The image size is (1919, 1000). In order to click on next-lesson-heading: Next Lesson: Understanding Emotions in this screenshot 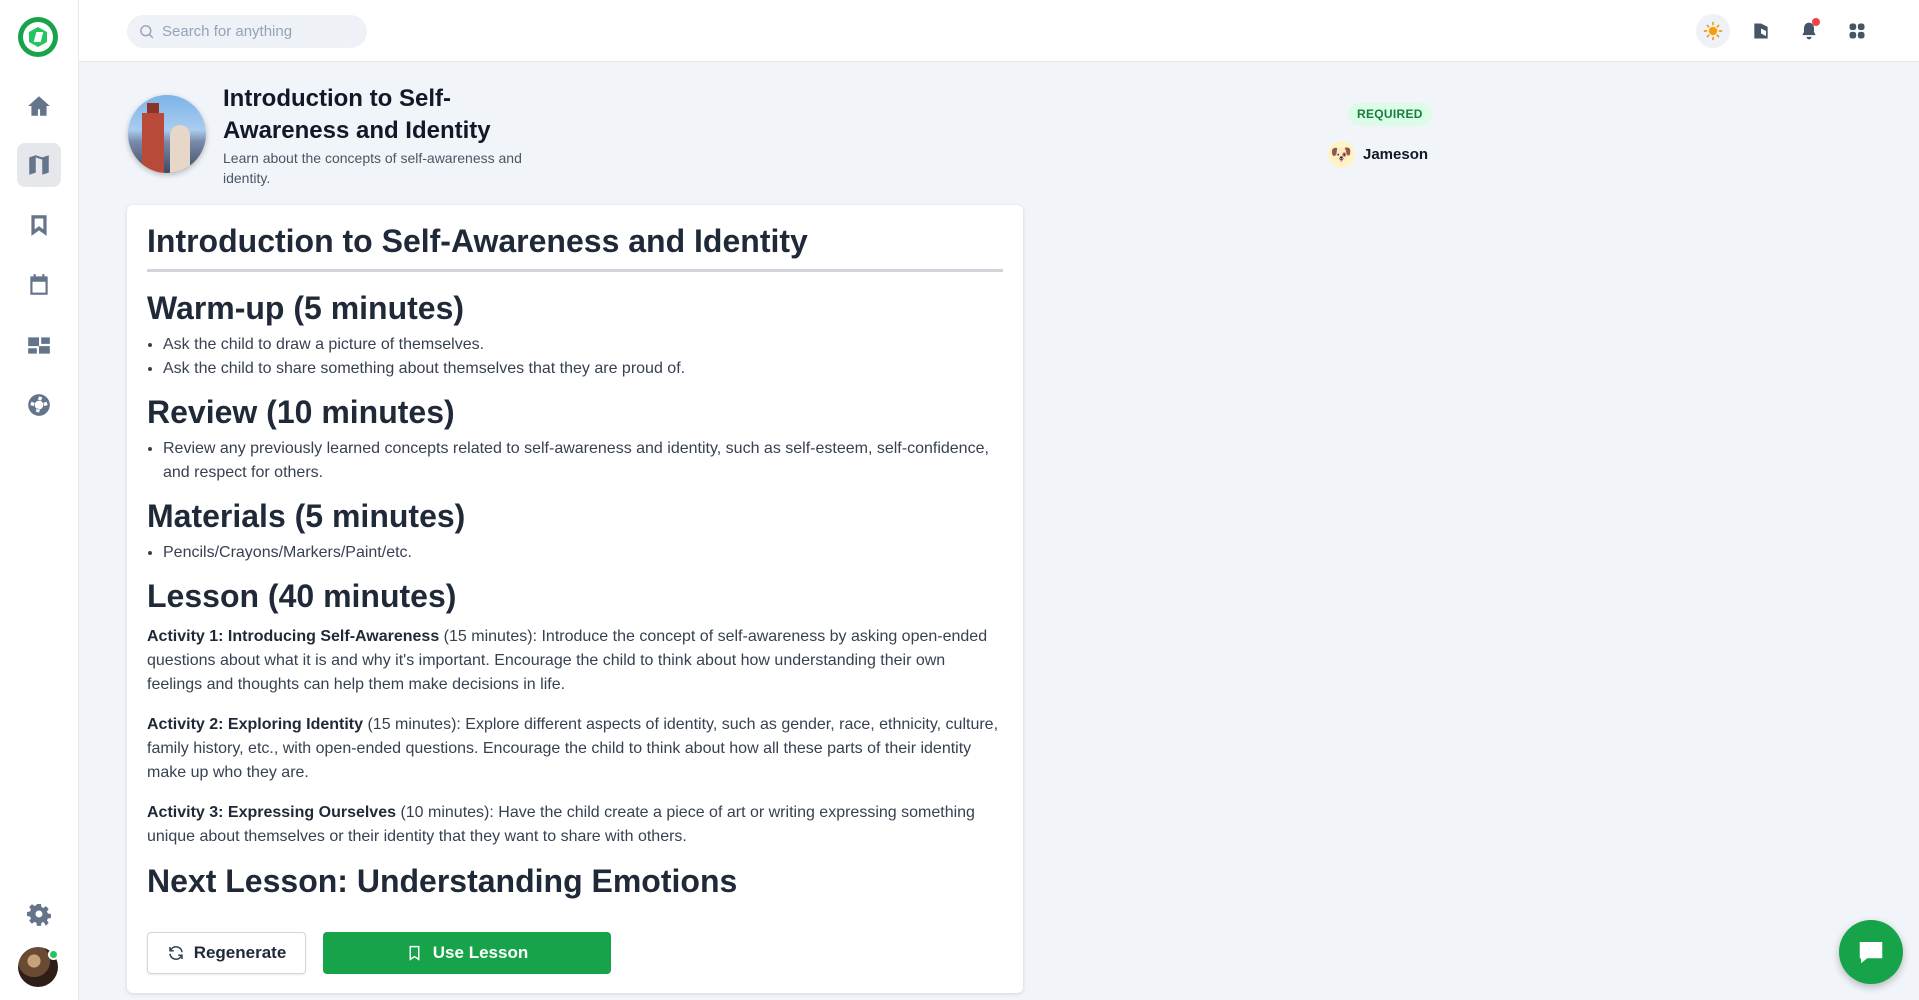, I will do `click(442, 881)`.